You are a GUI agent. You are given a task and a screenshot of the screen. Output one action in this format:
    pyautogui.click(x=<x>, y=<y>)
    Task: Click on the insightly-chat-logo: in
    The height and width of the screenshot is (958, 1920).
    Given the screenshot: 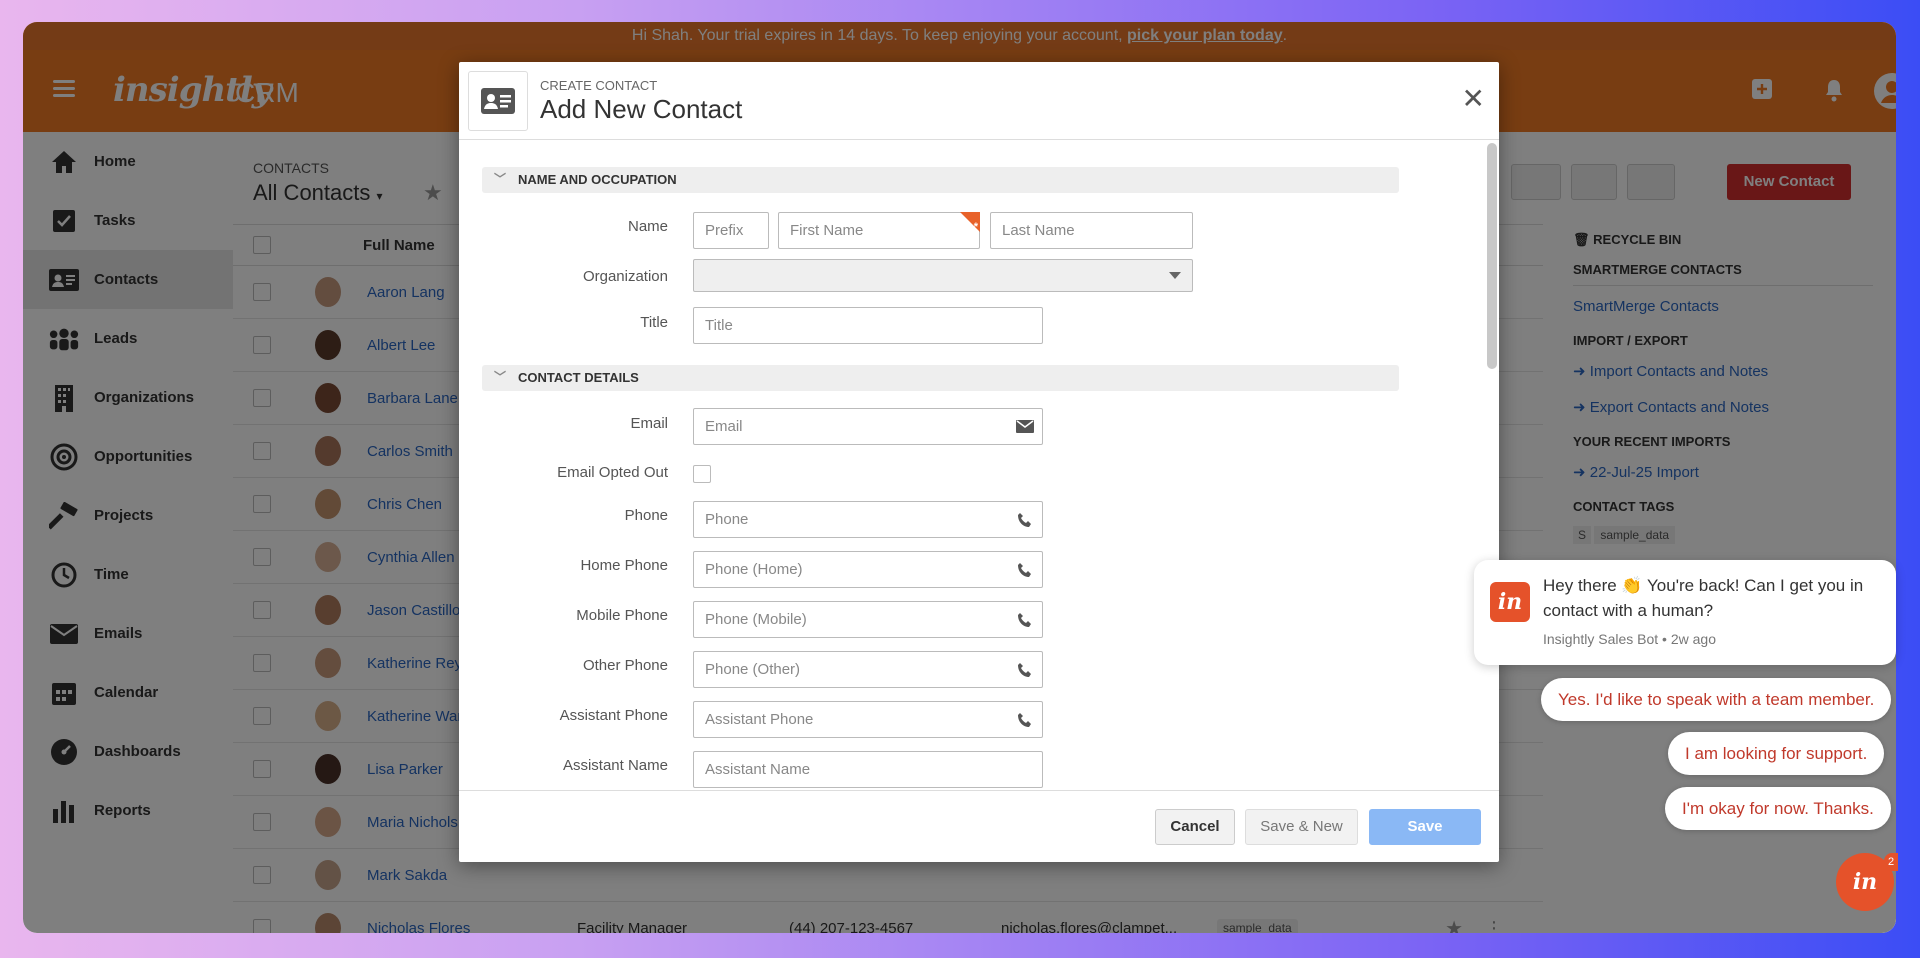 What is the action you would take?
    pyautogui.click(x=1510, y=602)
    